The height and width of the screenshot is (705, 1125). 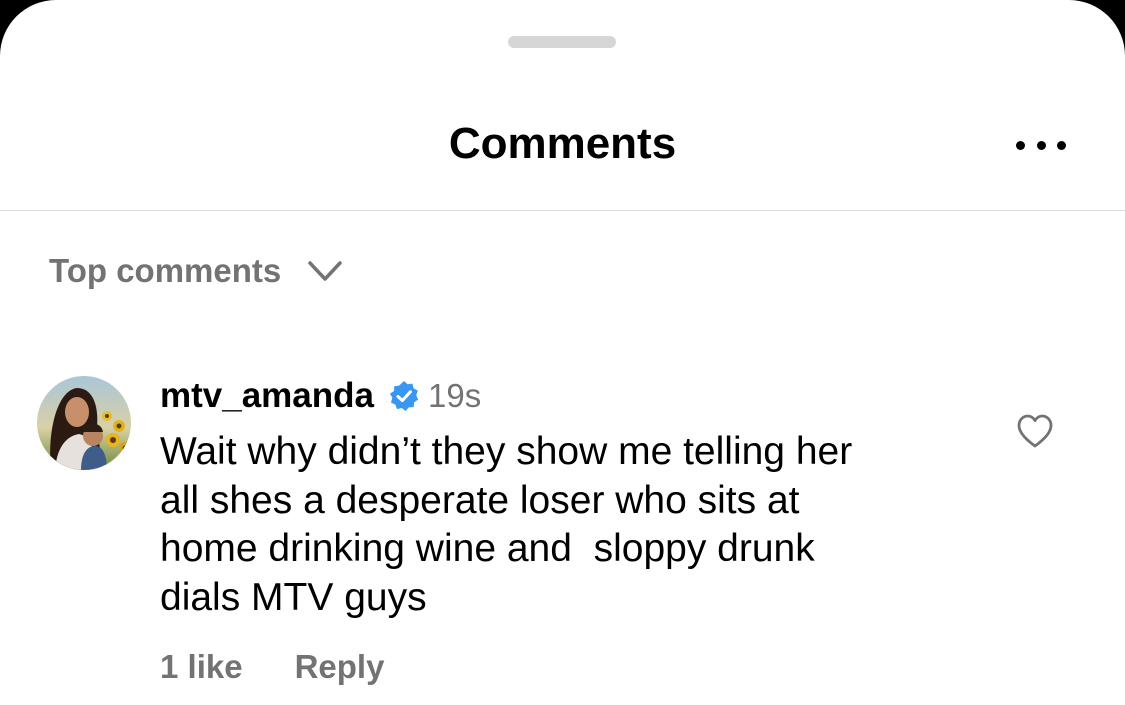 I want to click on comment-actions: 1 like Reply, so click(x=272, y=667).